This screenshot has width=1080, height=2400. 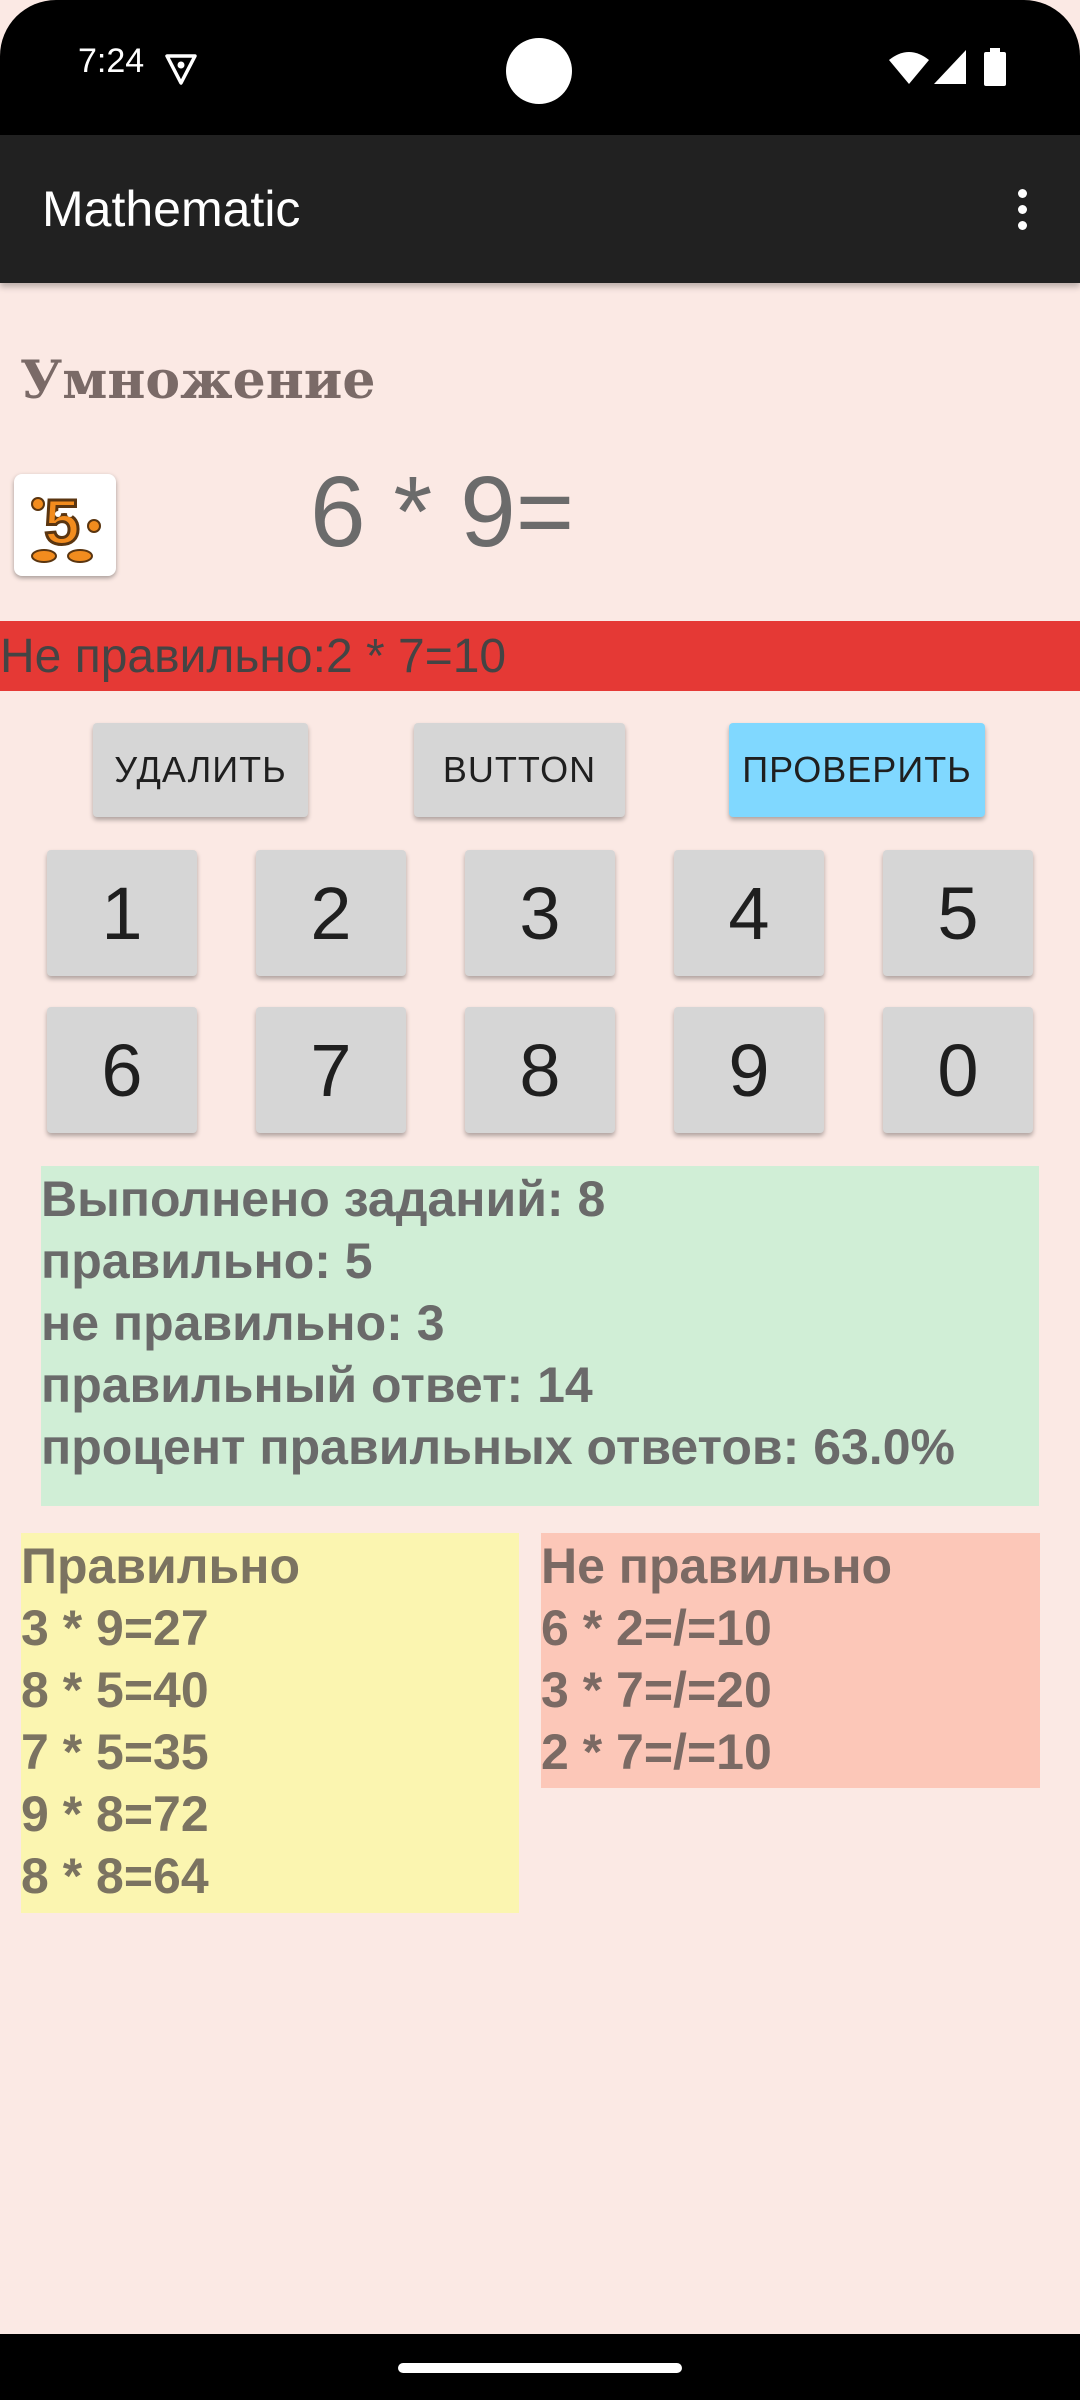 I want to click on home-indicator, so click(x=540, y=2368).